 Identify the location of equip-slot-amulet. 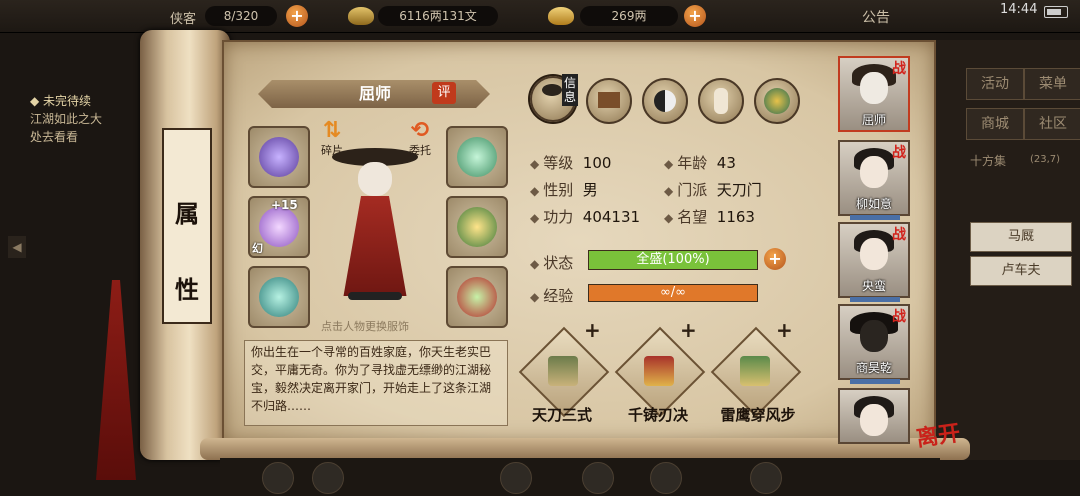
(477, 297).